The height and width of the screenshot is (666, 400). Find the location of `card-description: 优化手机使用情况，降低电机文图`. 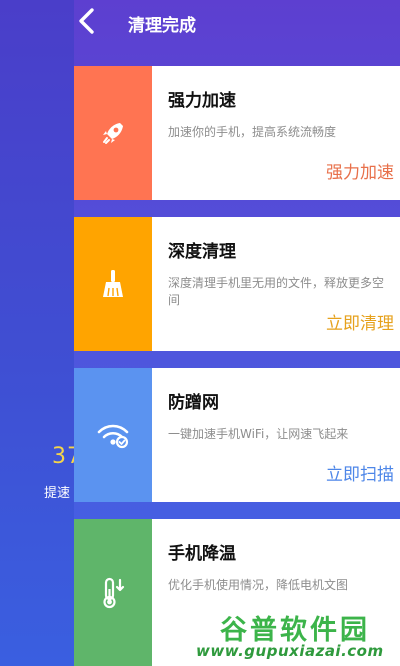

card-description: 优化手机使用情况，降低电机文图 is located at coordinates (258, 585).